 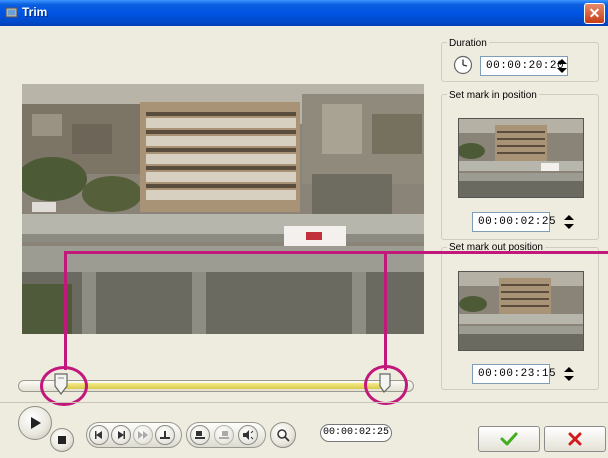 I want to click on next-frame-button, so click(x=121, y=435).